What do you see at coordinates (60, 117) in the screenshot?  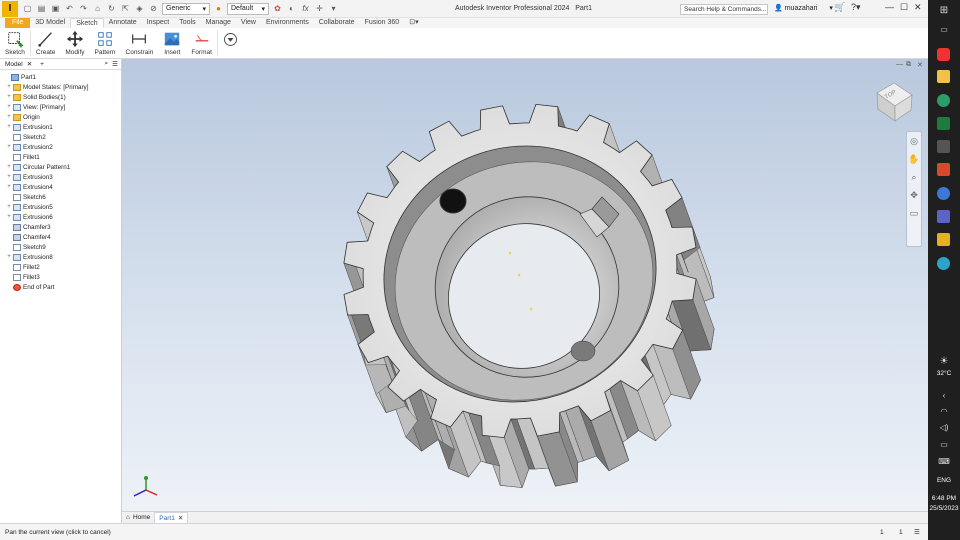 I see `browser-node: + Origin` at bounding box center [60, 117].